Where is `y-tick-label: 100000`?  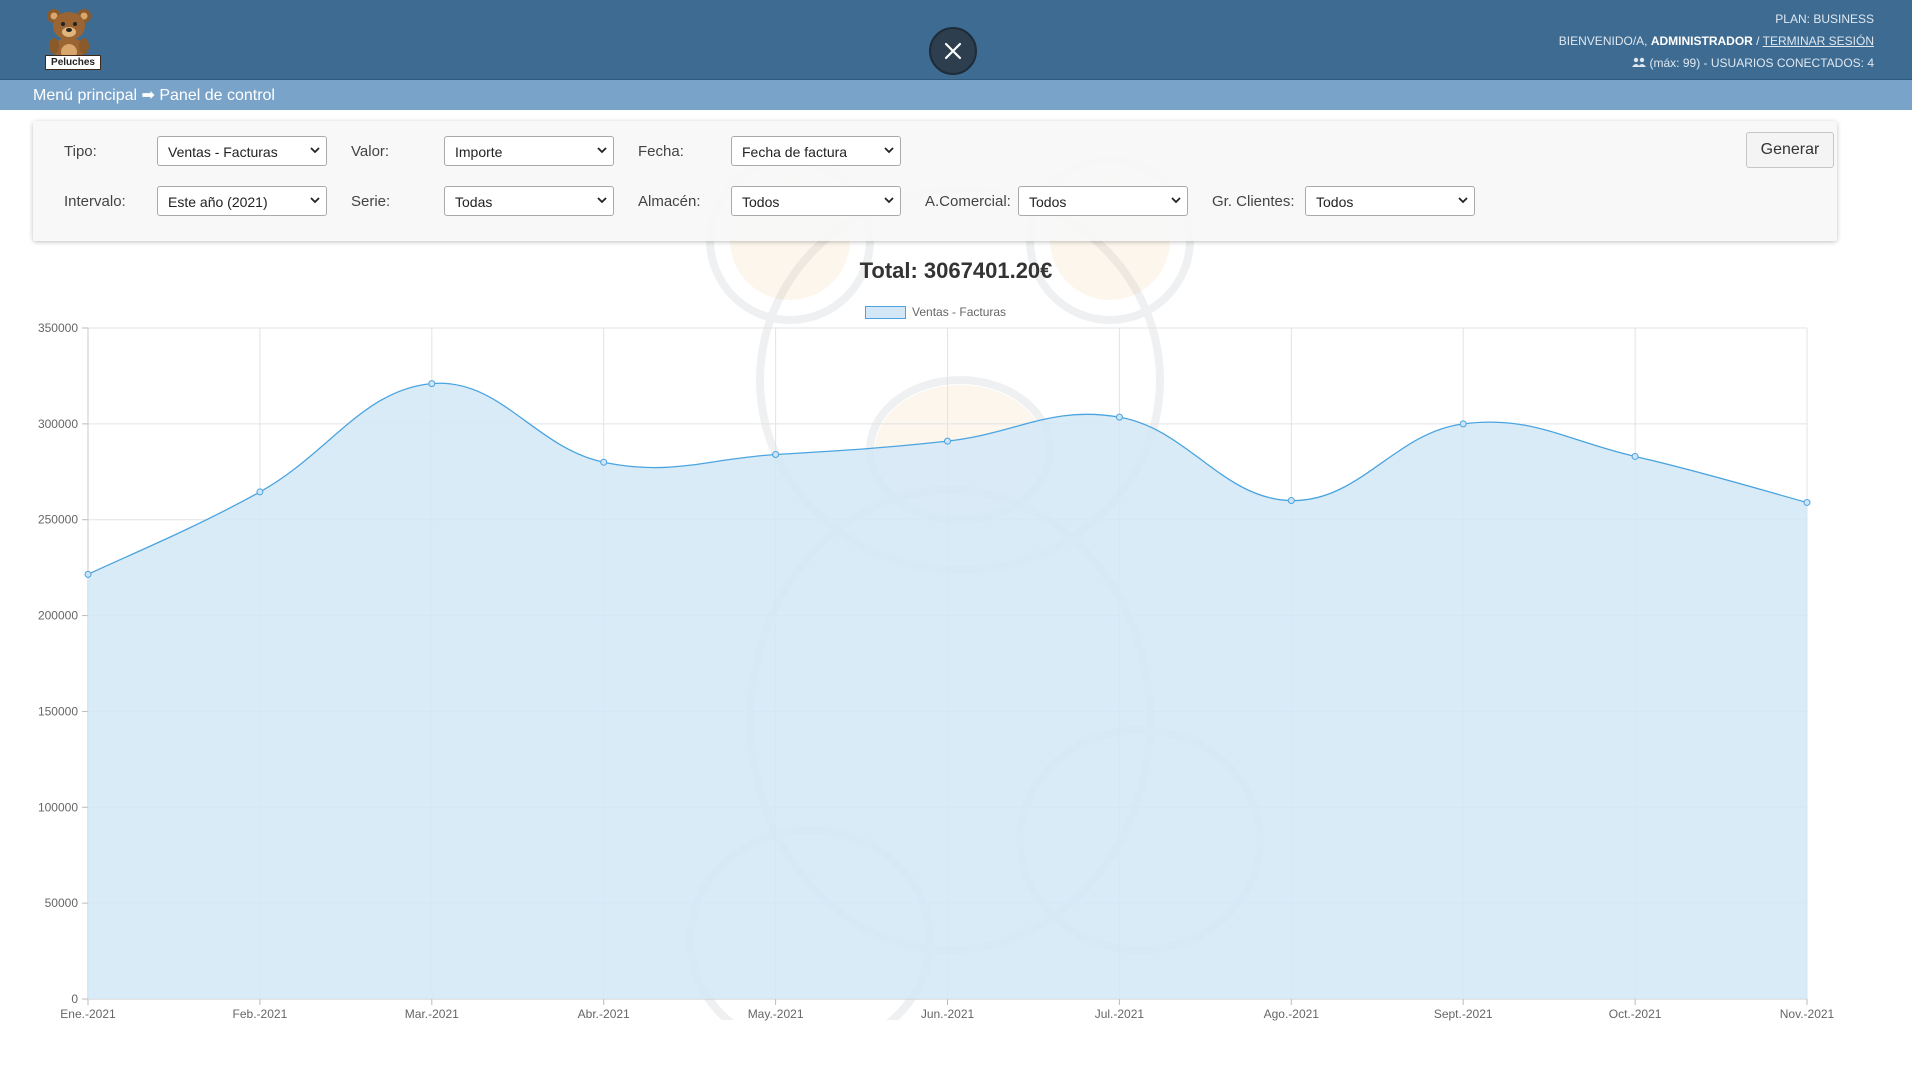 y-tick-label: 100000 is located at coordinates (58, 807).